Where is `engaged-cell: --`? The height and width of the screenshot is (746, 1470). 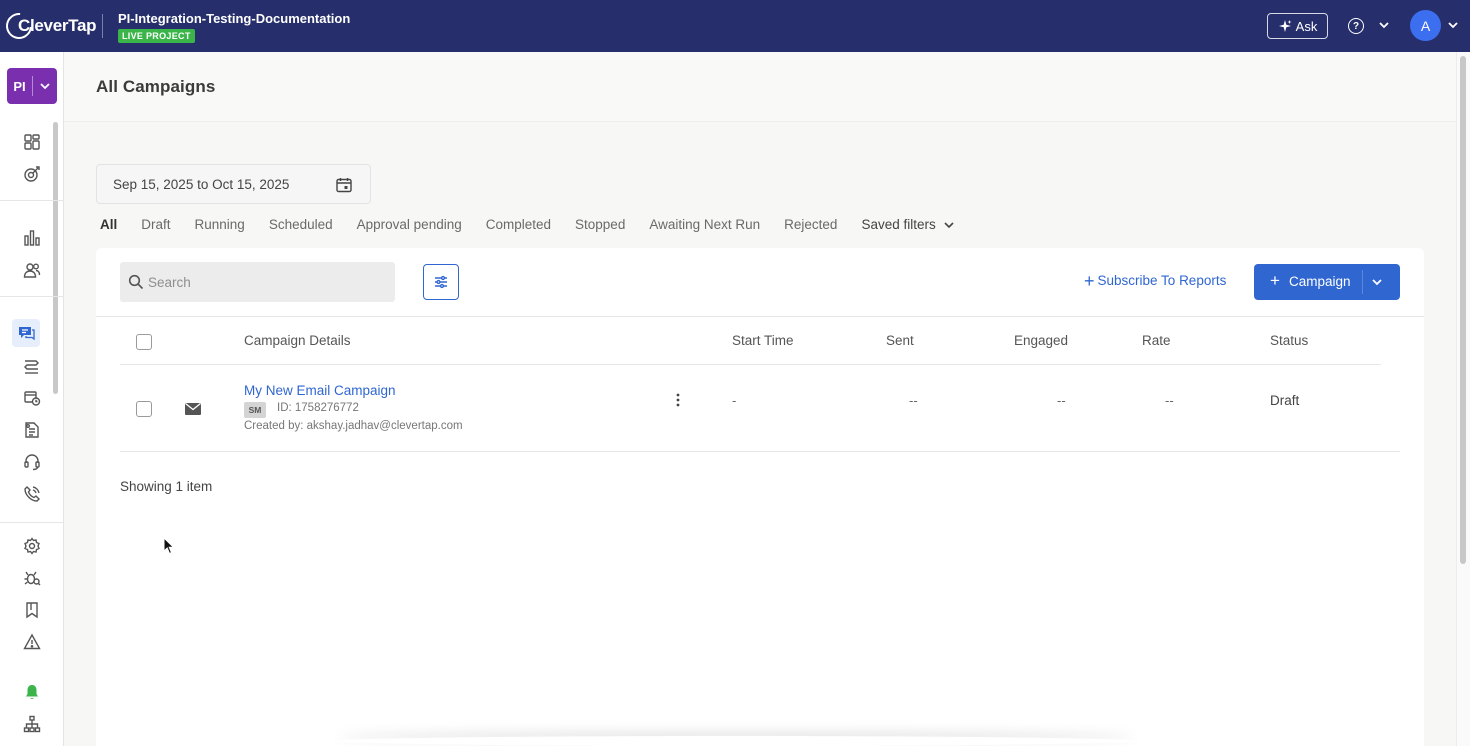
engaged-cell: -- is located at coordinates (1061, 400).